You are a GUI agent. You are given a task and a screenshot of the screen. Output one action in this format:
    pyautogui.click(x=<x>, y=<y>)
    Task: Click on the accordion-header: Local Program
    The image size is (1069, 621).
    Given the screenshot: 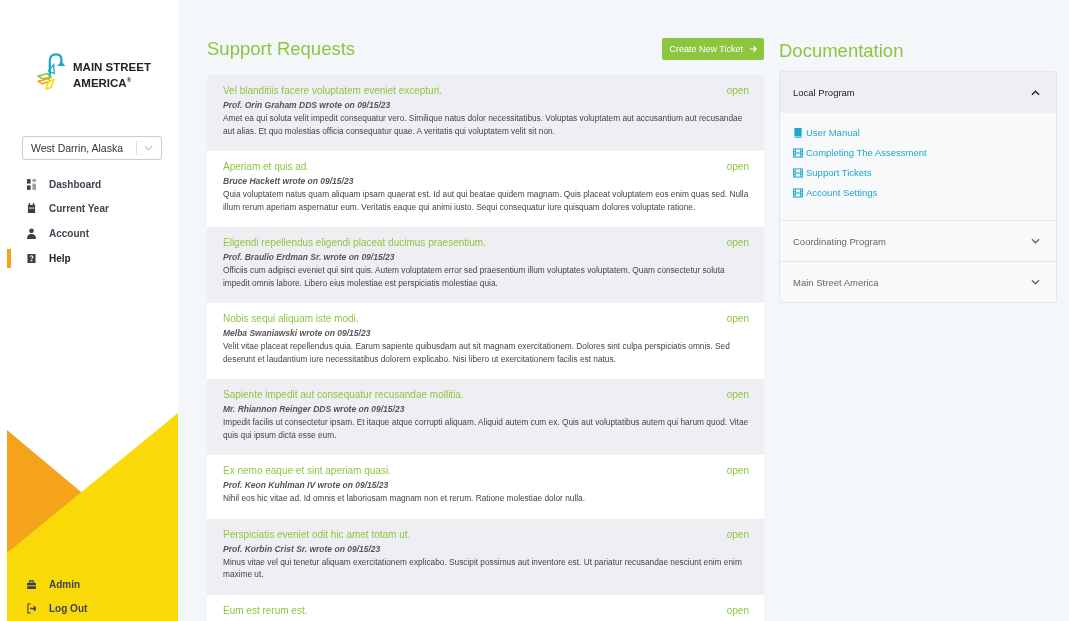 What is the action you would take?
    pyautogui.click(x=918, y=92)
    